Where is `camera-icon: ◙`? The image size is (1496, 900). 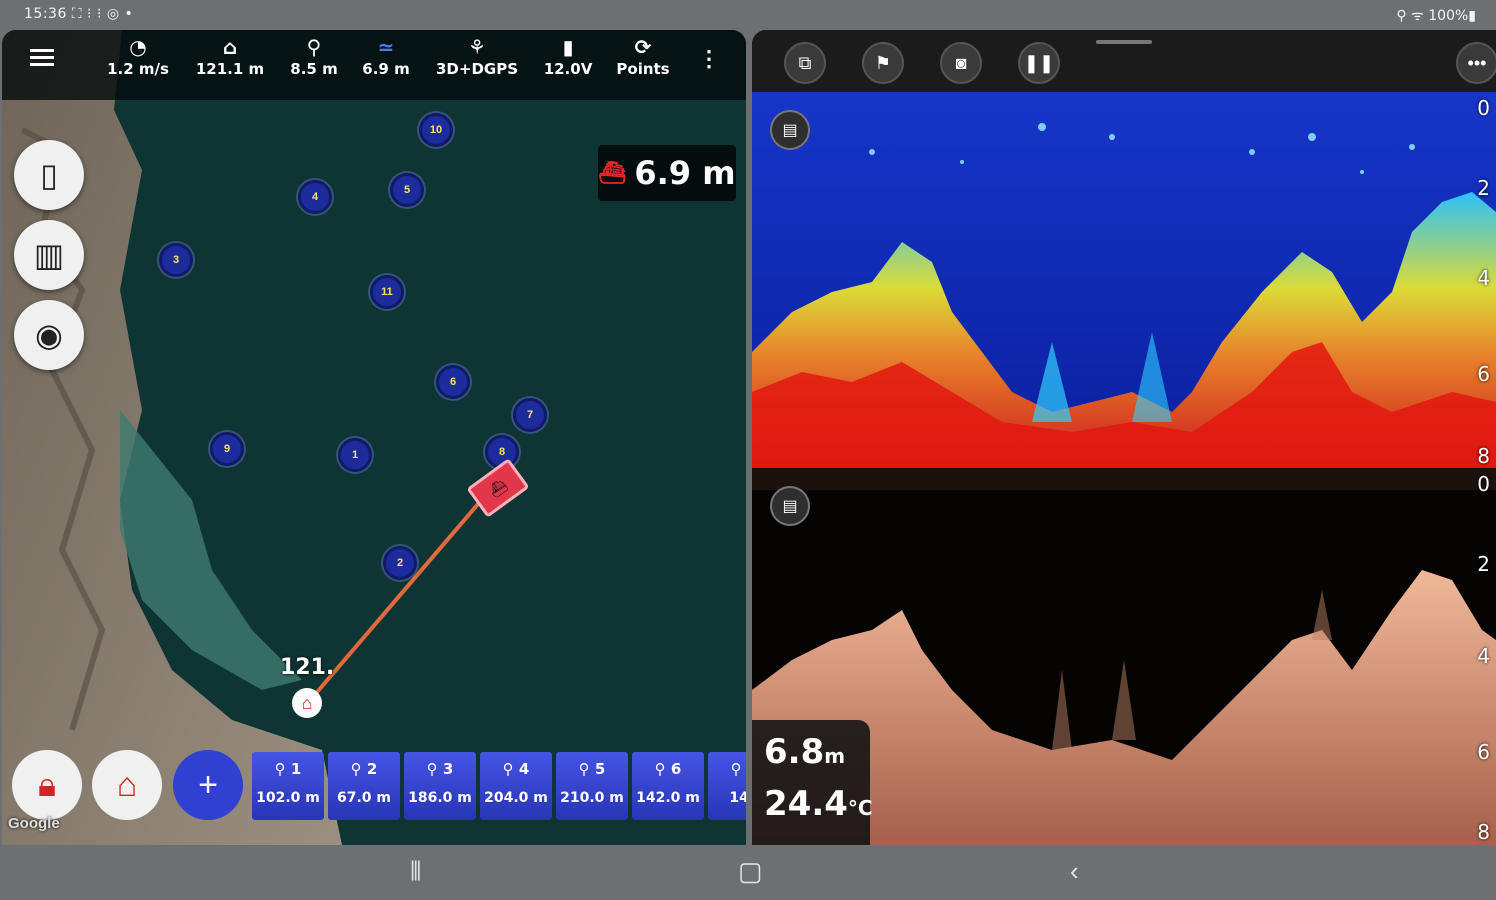
camera-icon: ◙ is located at coordinates (961, 62).